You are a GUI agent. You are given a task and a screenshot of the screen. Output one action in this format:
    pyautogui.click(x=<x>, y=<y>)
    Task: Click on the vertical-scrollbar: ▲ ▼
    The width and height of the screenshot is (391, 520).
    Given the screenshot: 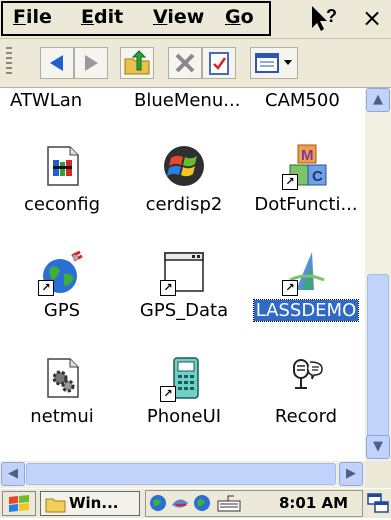 What is the action you would take?
    pyautogui.click(x=378, y=288)
    